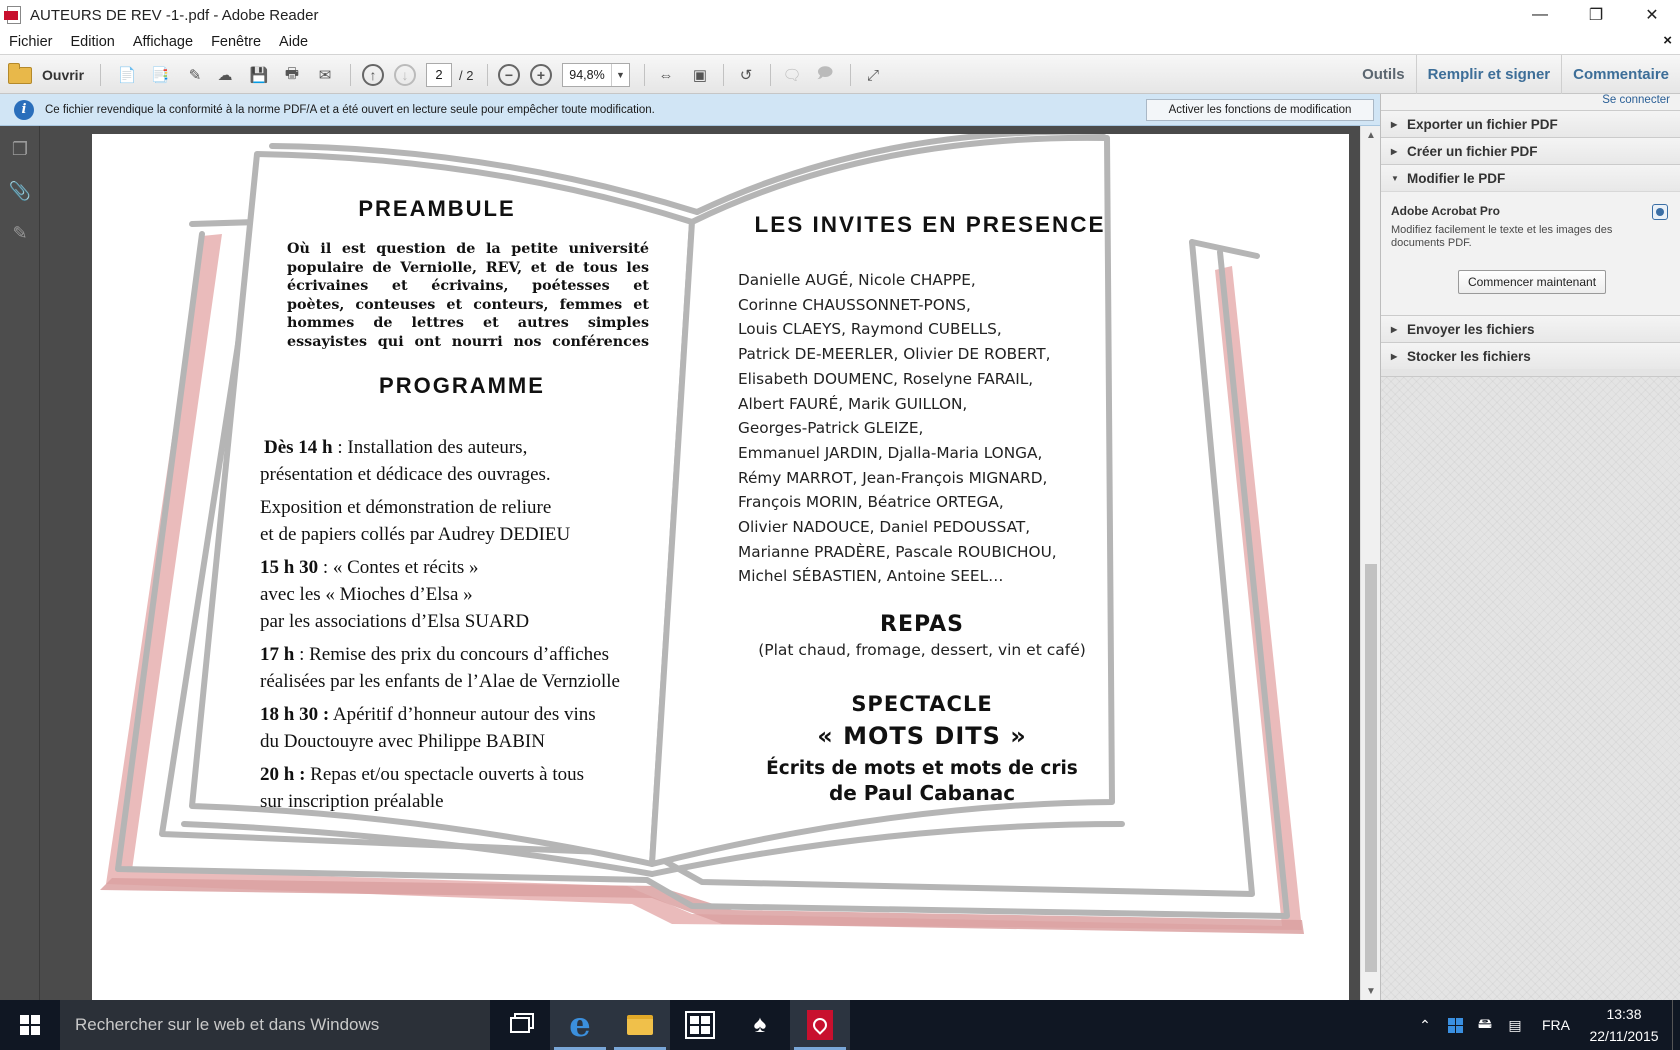  What do you see at coordinates (373, 75) in the screenshot?
I see `previous-page-button: ↑` at bounding box center [373, 75].